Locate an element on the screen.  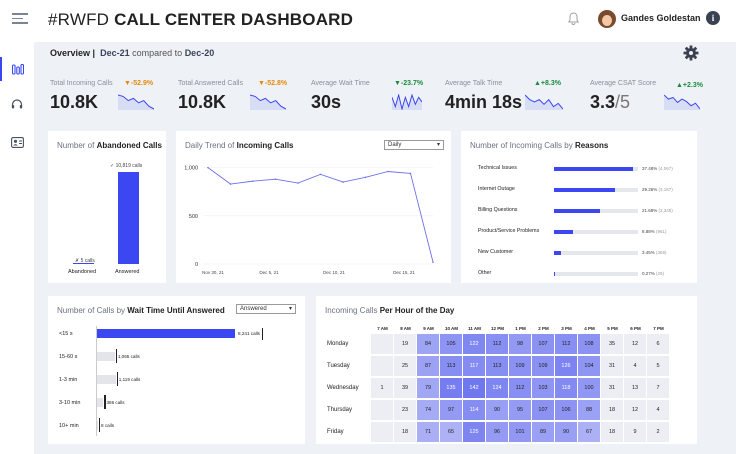
heatmap-cell: 74 is located at coordinates (428, 410).